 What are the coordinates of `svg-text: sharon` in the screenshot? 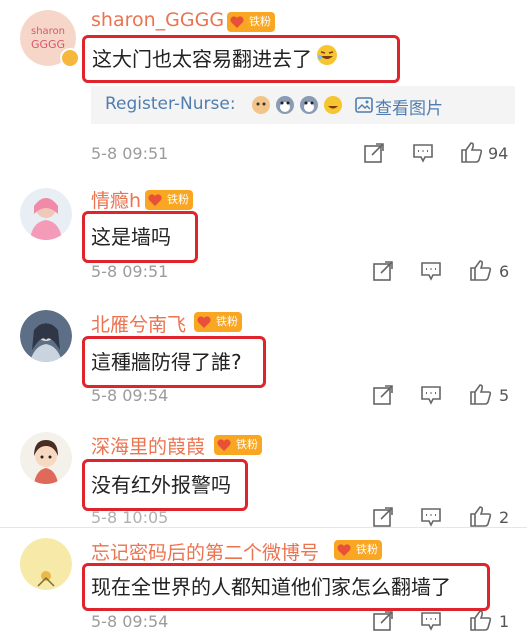 It's located at (48, 31).